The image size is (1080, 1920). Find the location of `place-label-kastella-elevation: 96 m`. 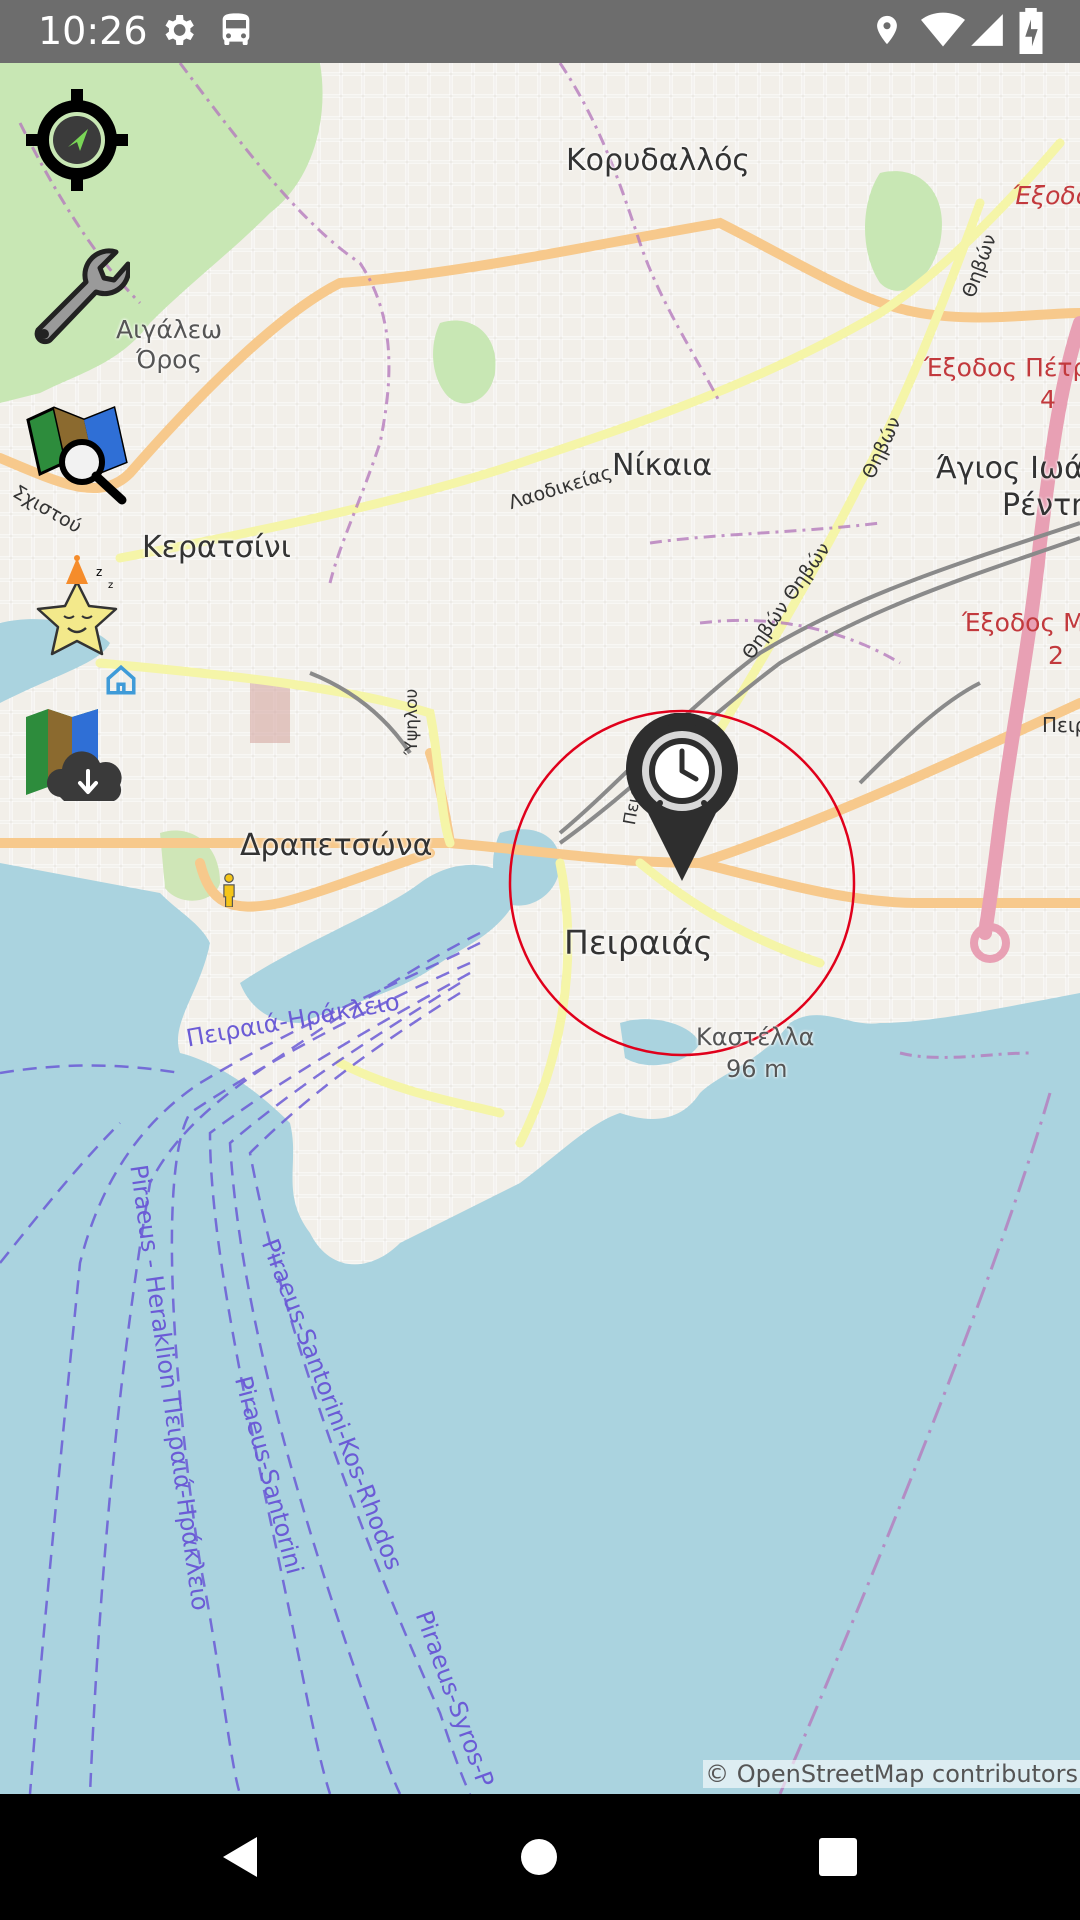

place-label-kastella-elevation: 96 m is located at coordinates (757, 1069).